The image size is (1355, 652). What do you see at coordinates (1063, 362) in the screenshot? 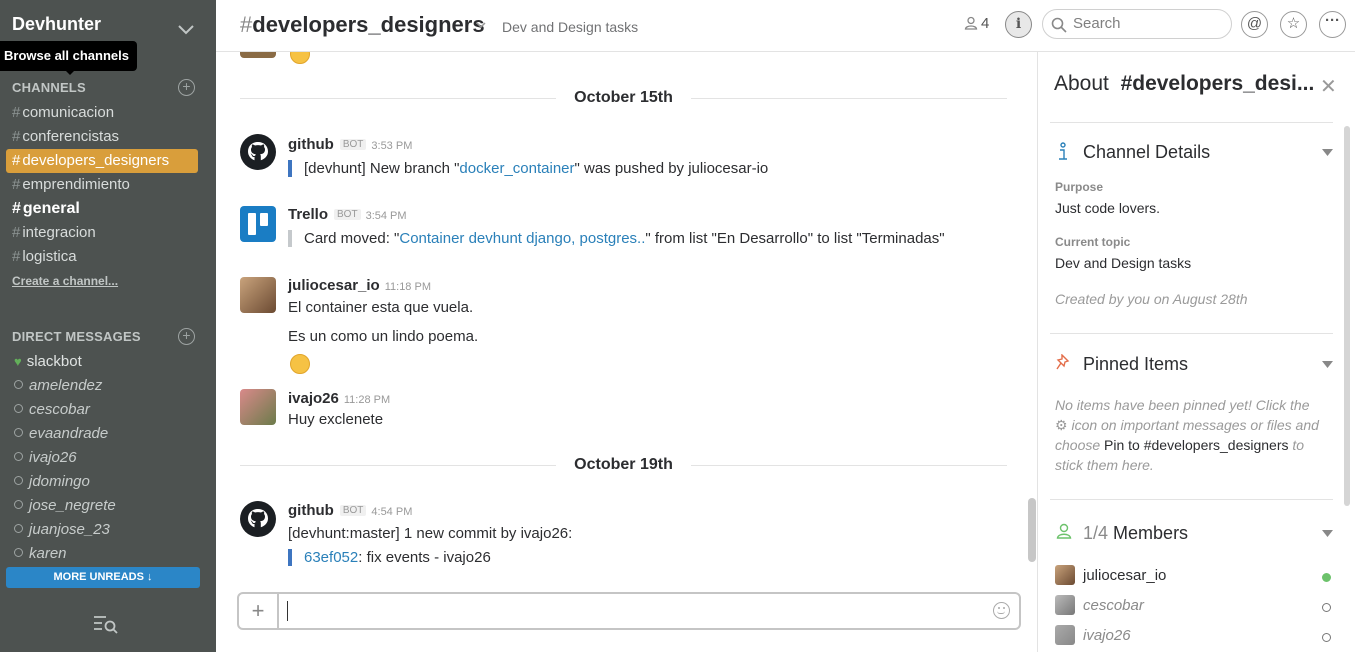
I see `pin-icon` at bounding box center [1063, 362].